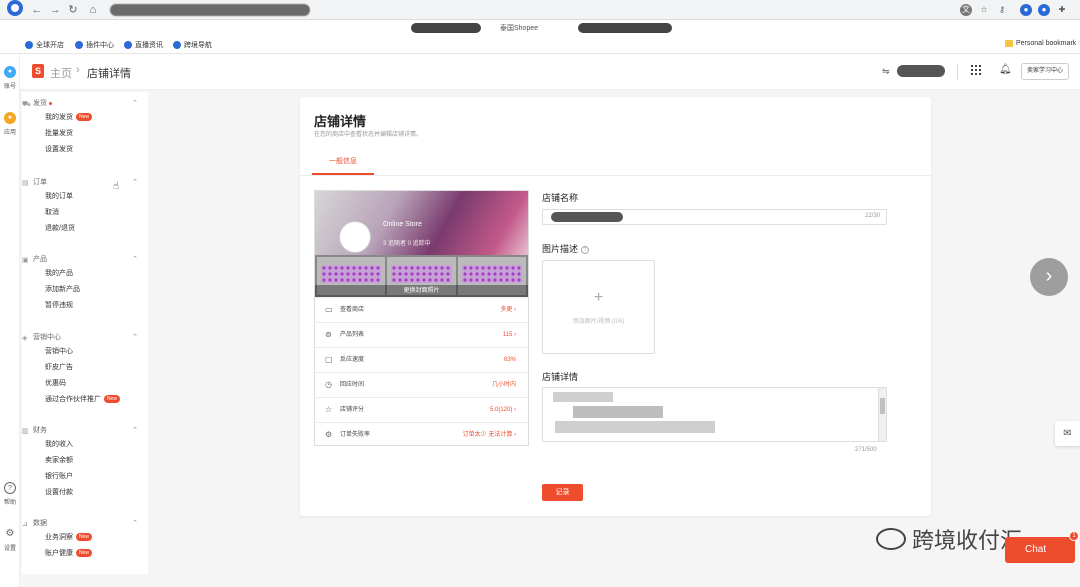  What do you see at coordinates (93, 10) in the screenshot?
I see `home-icon: ⌂` at bounding box center [93, 10].